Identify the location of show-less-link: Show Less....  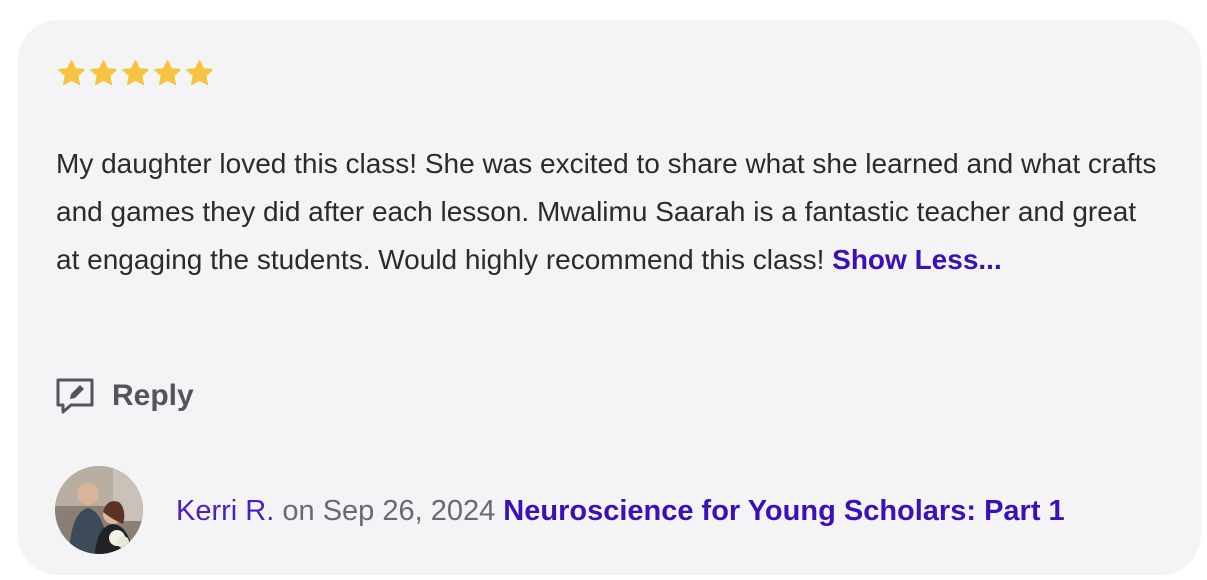
(917, 259).